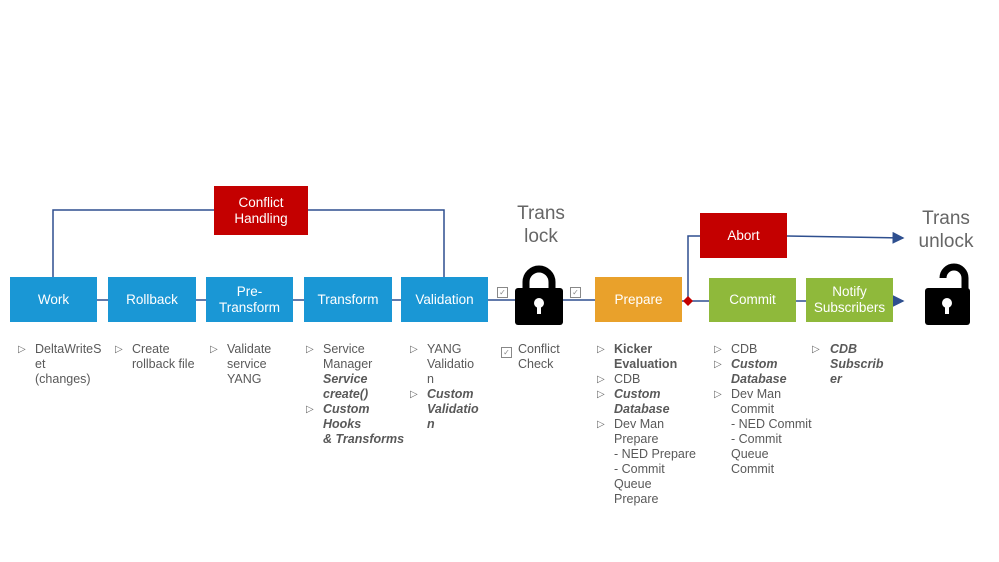  I want to click on rollback-stage: Rollback, so click(152, 299).